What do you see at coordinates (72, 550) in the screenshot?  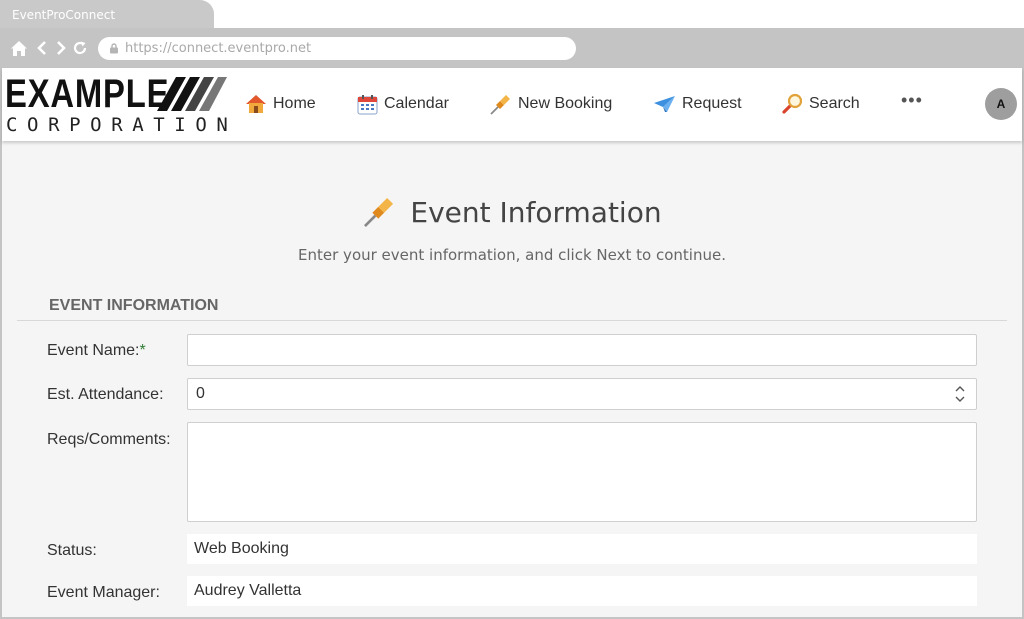 I see `status-label: Status:` at bounding box center [72, 550].